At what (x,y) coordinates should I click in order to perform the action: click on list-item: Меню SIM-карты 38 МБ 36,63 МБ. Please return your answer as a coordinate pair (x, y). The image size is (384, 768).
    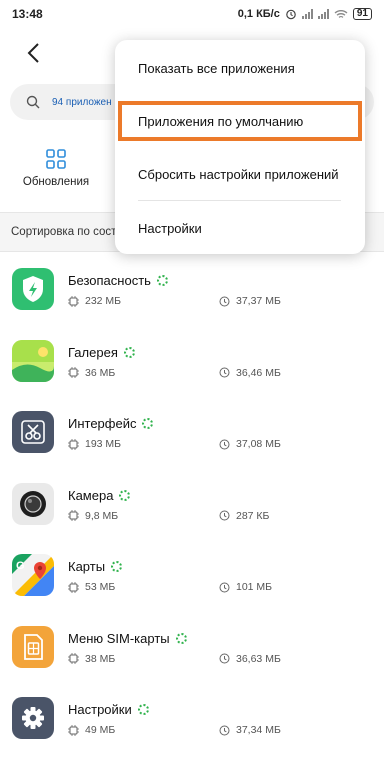
    Looking at the image, I should click on (192, 650).